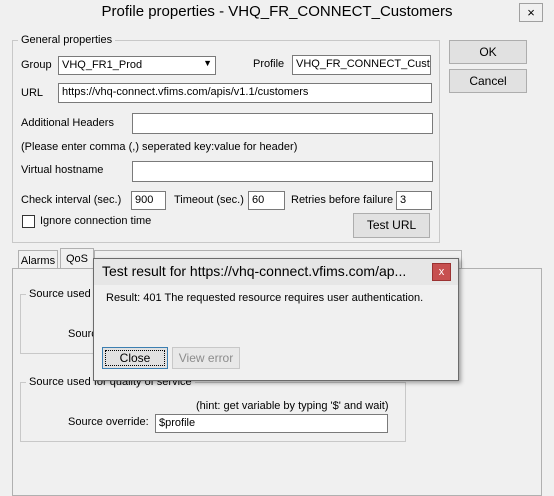  Describe the element at coordinates (67, 123) in the screenshot. I see `additional-headers-label: Additional Headers` at that location.